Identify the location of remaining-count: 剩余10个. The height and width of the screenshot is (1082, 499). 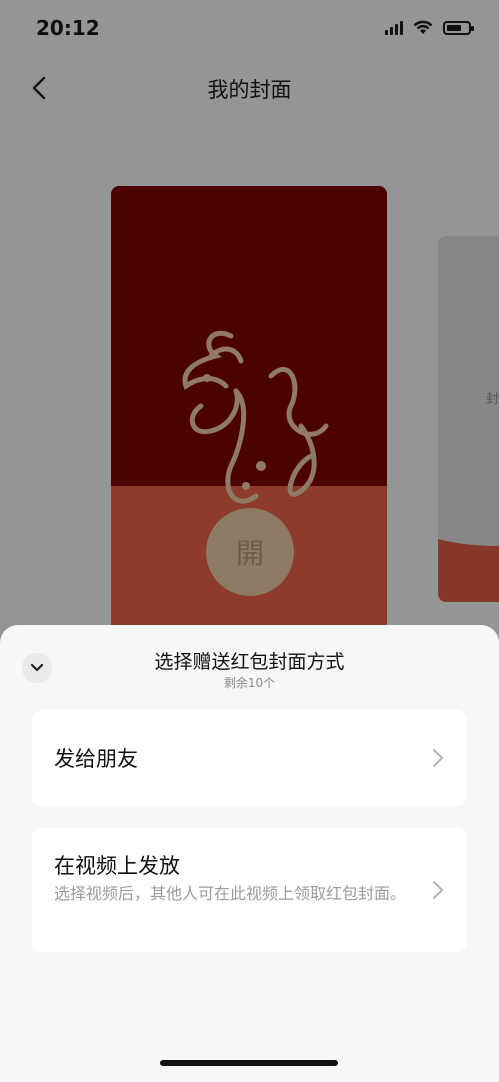
(249, 683).